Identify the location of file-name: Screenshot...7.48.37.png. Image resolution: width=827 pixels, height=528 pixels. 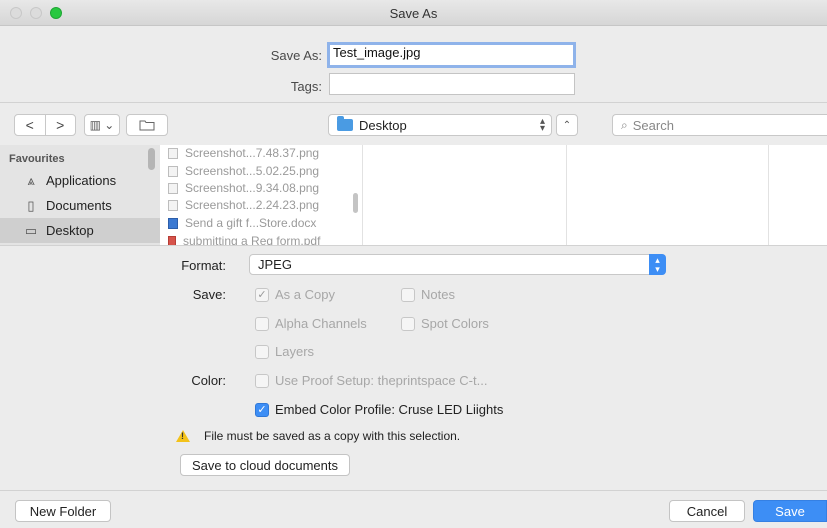
(252, 153).